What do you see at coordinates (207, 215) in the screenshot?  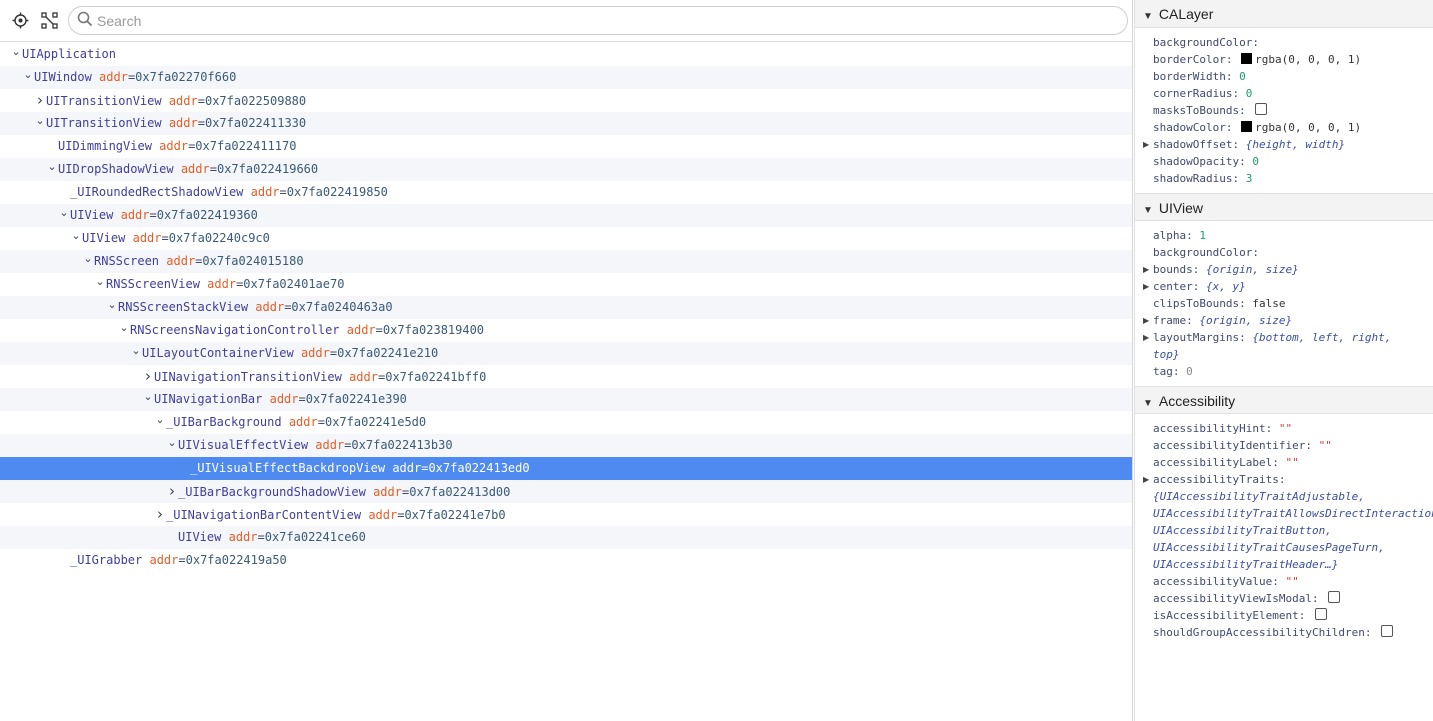 I see `addr-value: 0x7fa022419360` at bounding box center [207, 215].